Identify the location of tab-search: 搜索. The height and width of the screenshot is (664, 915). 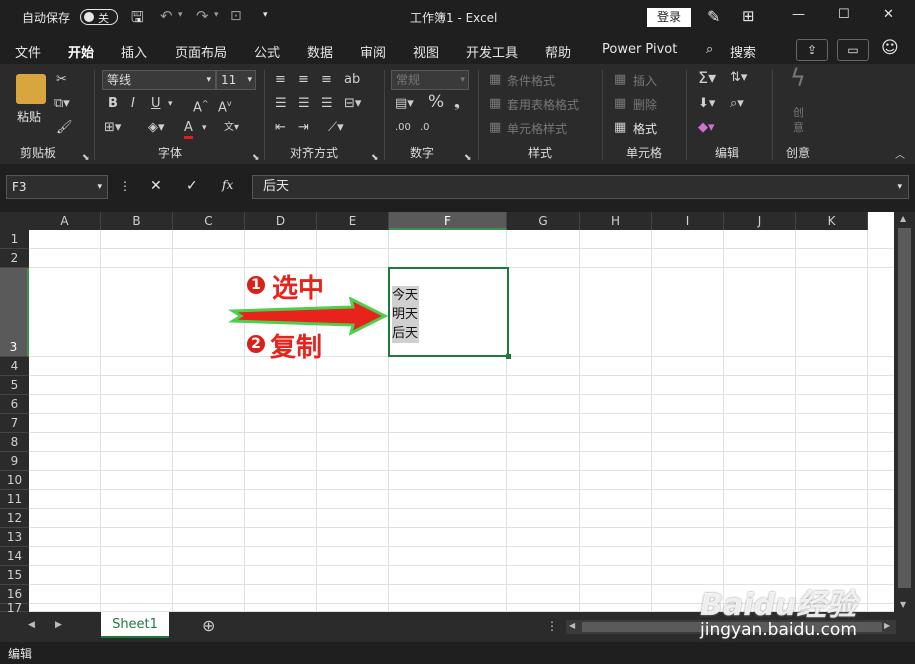
(743, 51).